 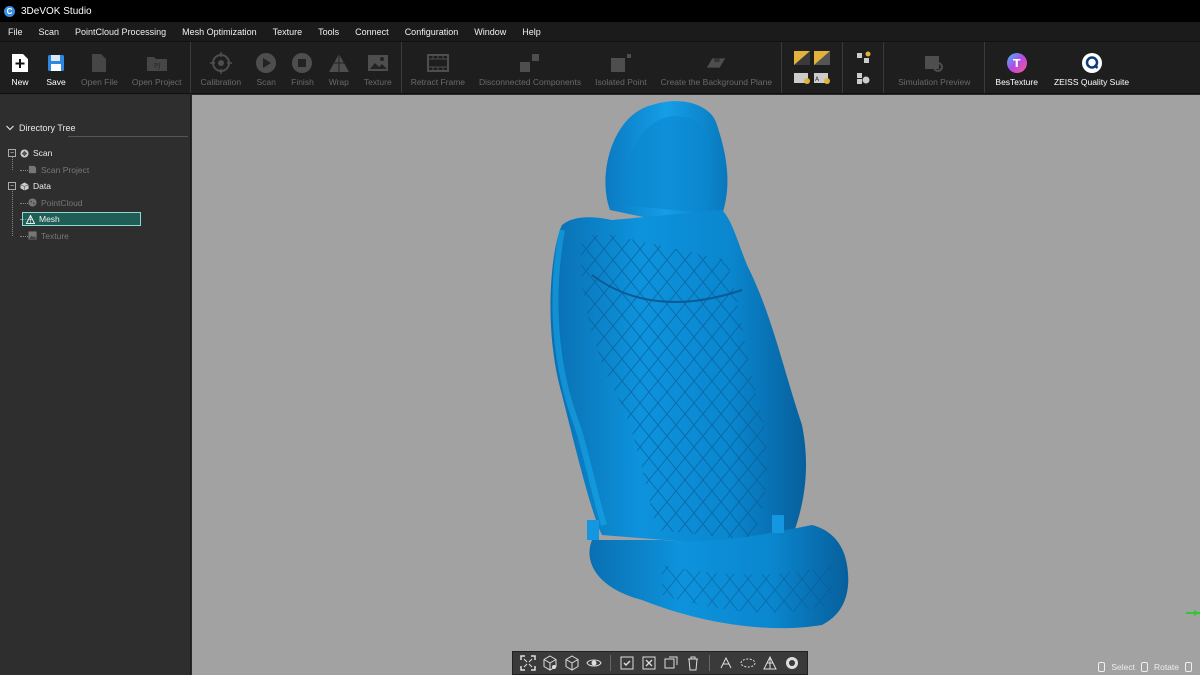 What do you see at coordinates (600, 11) in the screenshot?
I see `title-bar: C 3DeVOK Studio` at bounding box center [600, 11].